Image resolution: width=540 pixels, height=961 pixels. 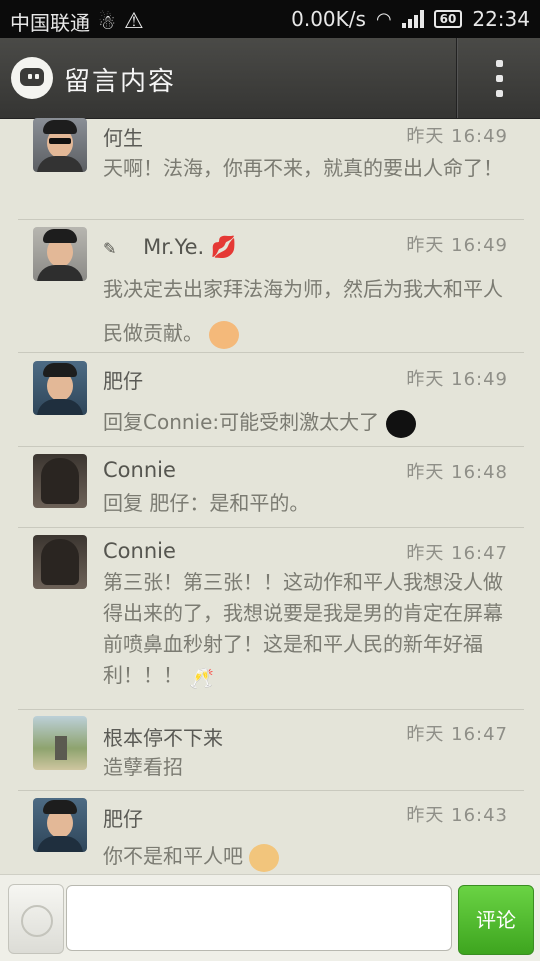 What do you see at coordinates (271, 399) in the screenshot?
I see `comment-item: 肥仔 昨天 16:49 回复Connie:可能受刺激太大了` at bounding box center [271, 399].